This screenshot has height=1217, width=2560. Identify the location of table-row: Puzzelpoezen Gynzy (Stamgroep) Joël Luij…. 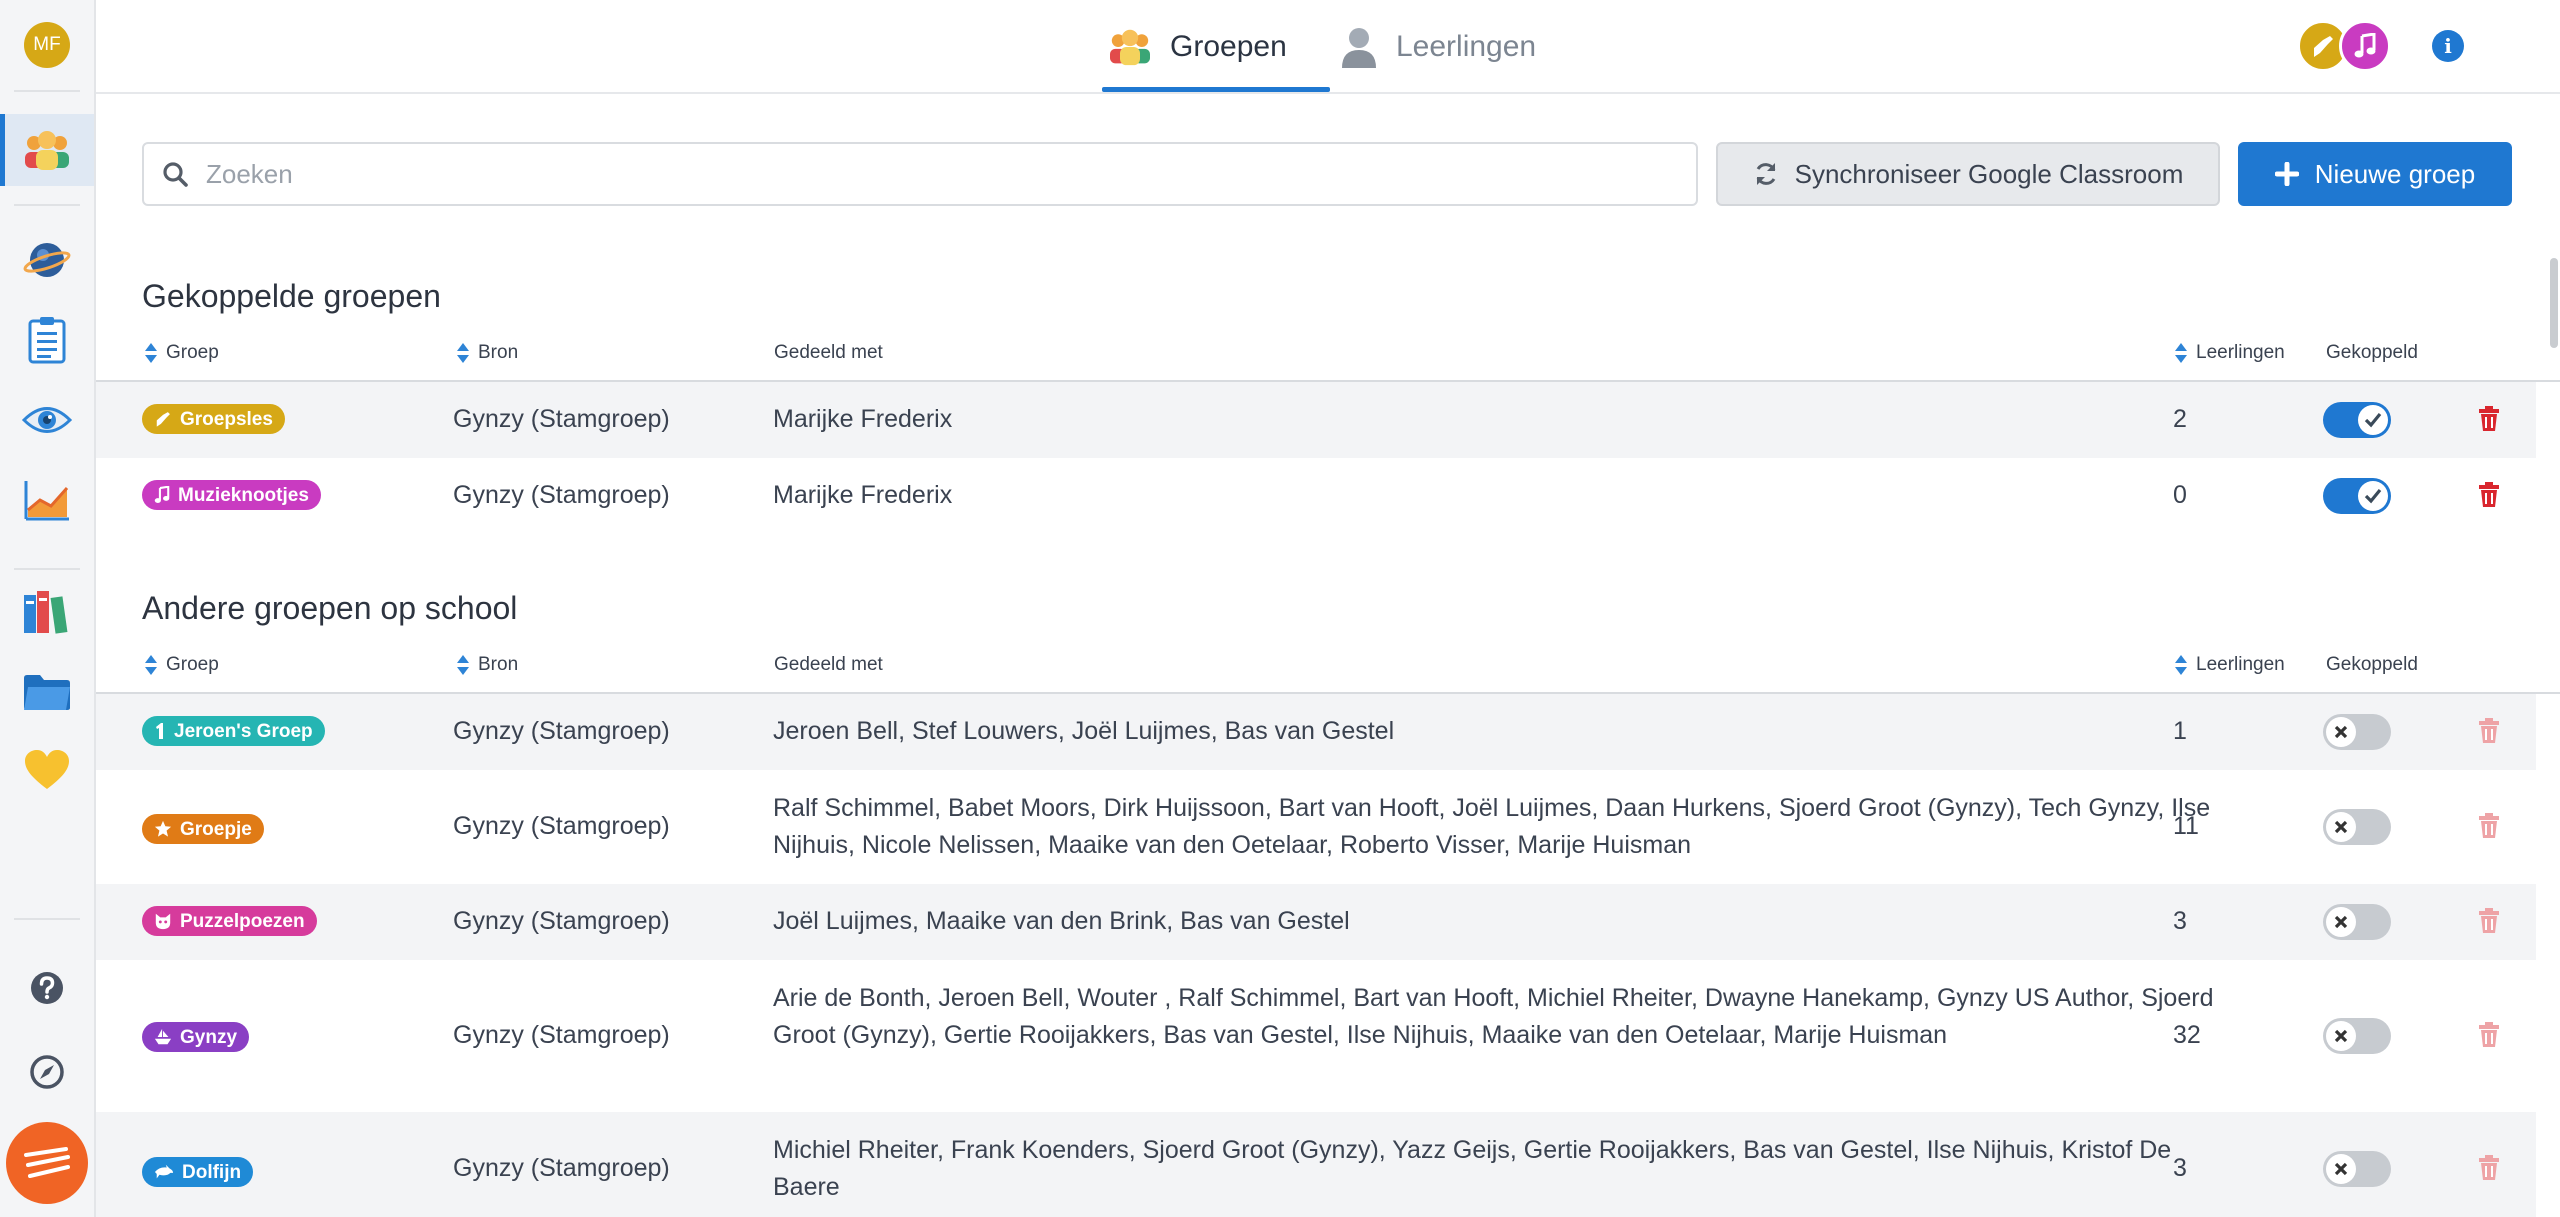
(1316, 922).